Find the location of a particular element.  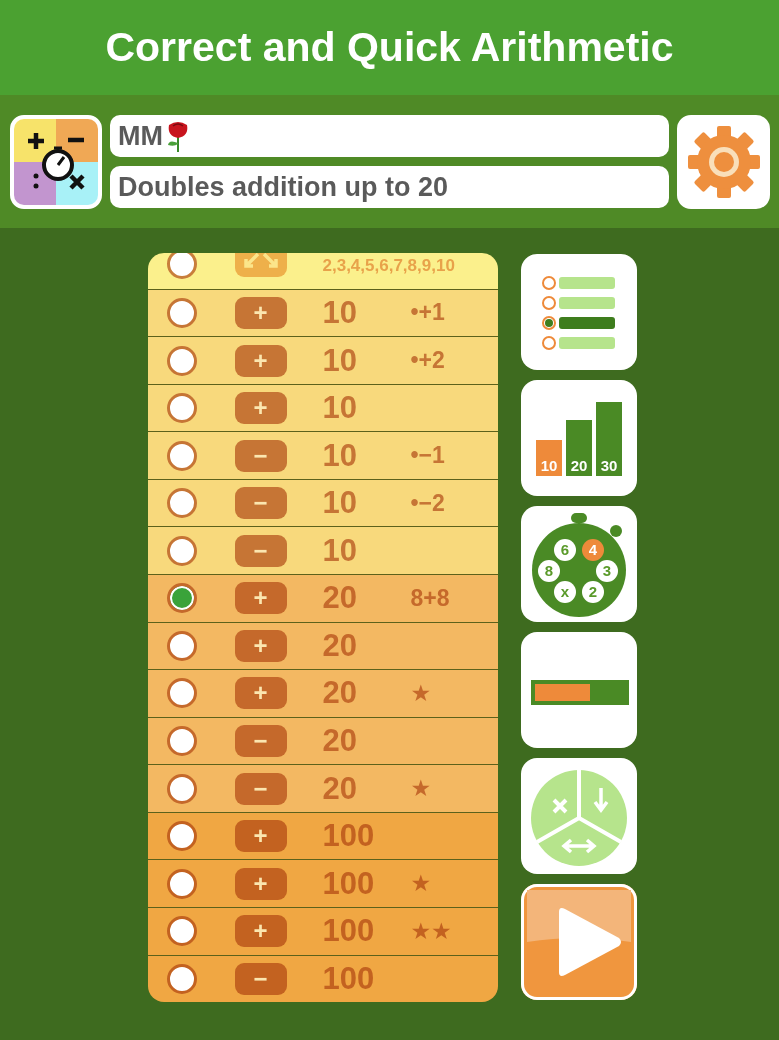

note-label: 8+8 is located at coordinates (430, 598).